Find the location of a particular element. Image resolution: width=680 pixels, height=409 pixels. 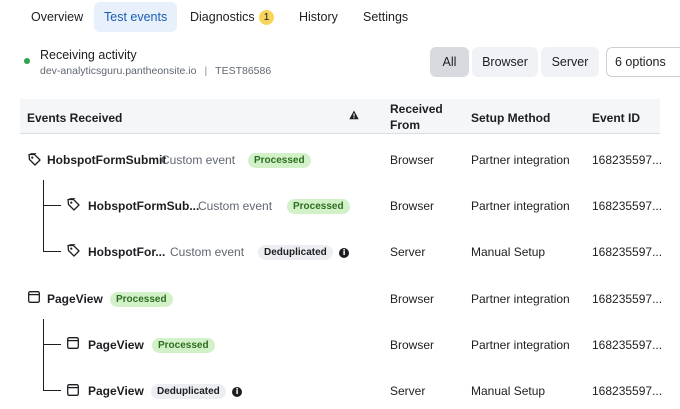

status-dot-icon is located at coordinates (27, 61).